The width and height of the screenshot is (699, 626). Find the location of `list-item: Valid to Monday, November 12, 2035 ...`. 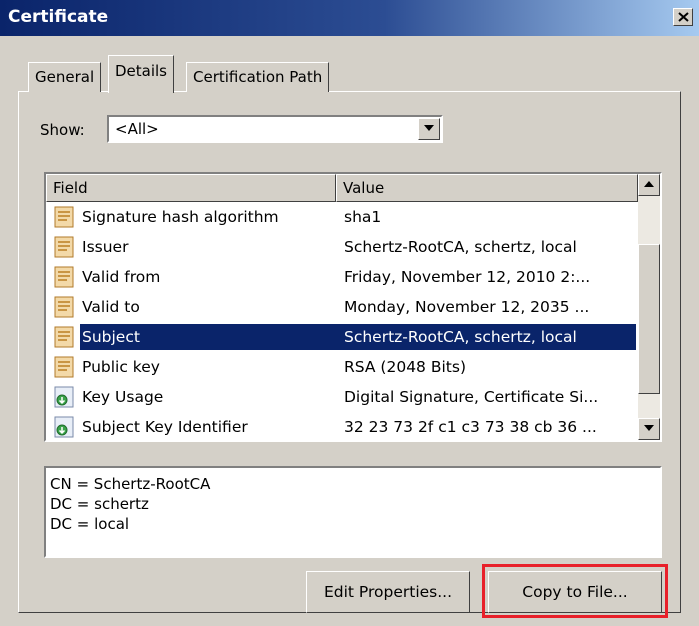

list-item: Valid to Monday, November 12, 2035 ... is located at coordinates (342, 307).